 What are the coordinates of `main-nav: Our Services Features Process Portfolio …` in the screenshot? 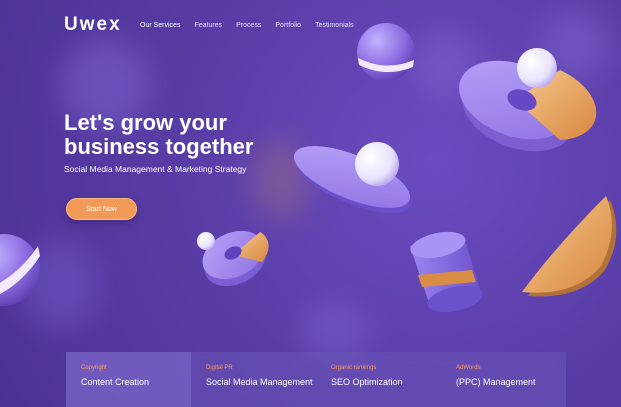 It's located at (254, 25).